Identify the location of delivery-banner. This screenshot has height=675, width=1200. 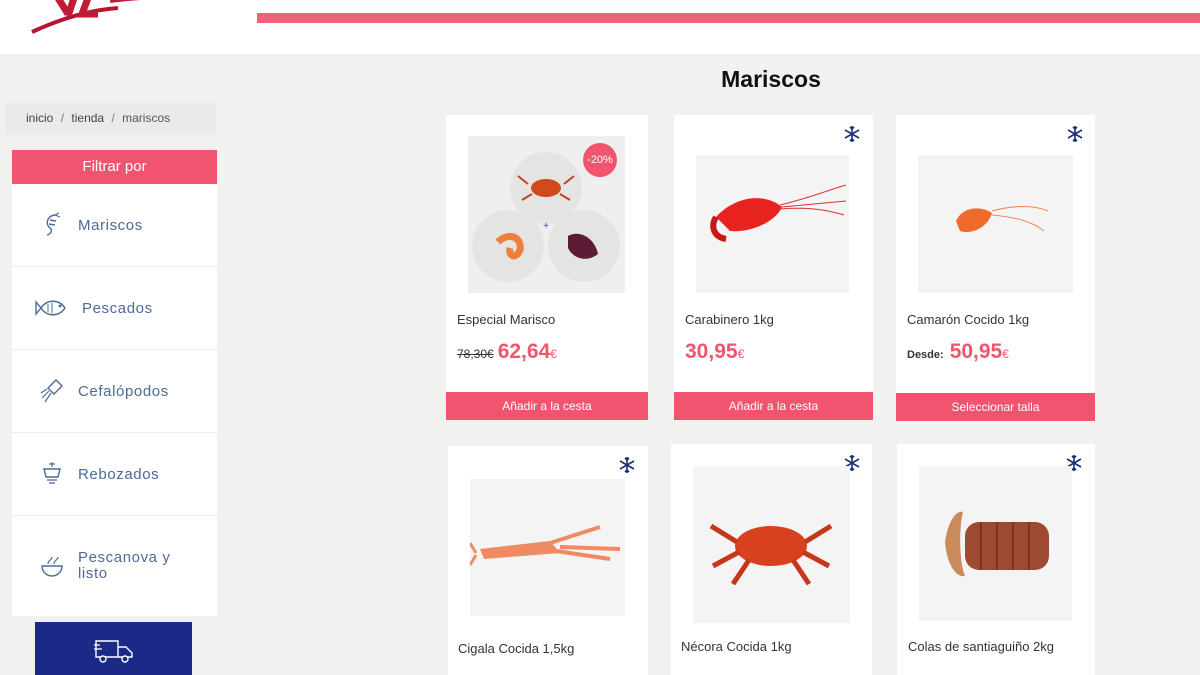
(113, 648).